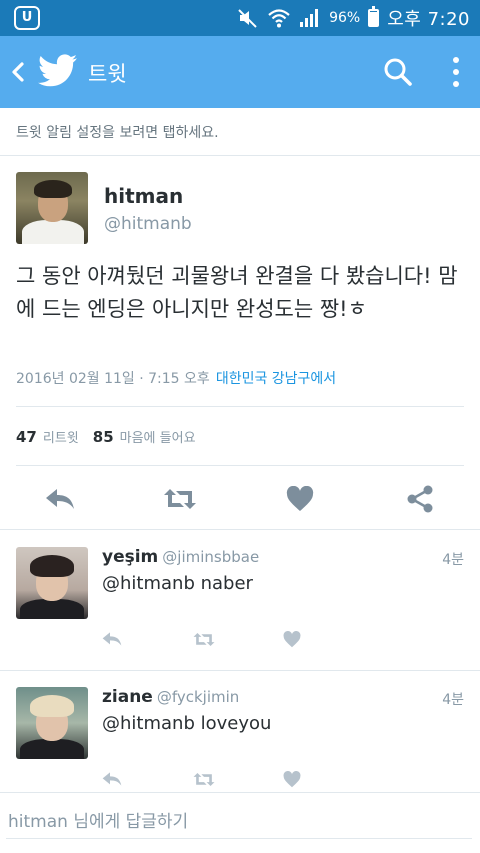 The height and width of the screenshot is (853, 480). What do you see at coordinates (107, 74) in the screenshot?
I see `page-title: 트윗` at bounding box center [107, 74].